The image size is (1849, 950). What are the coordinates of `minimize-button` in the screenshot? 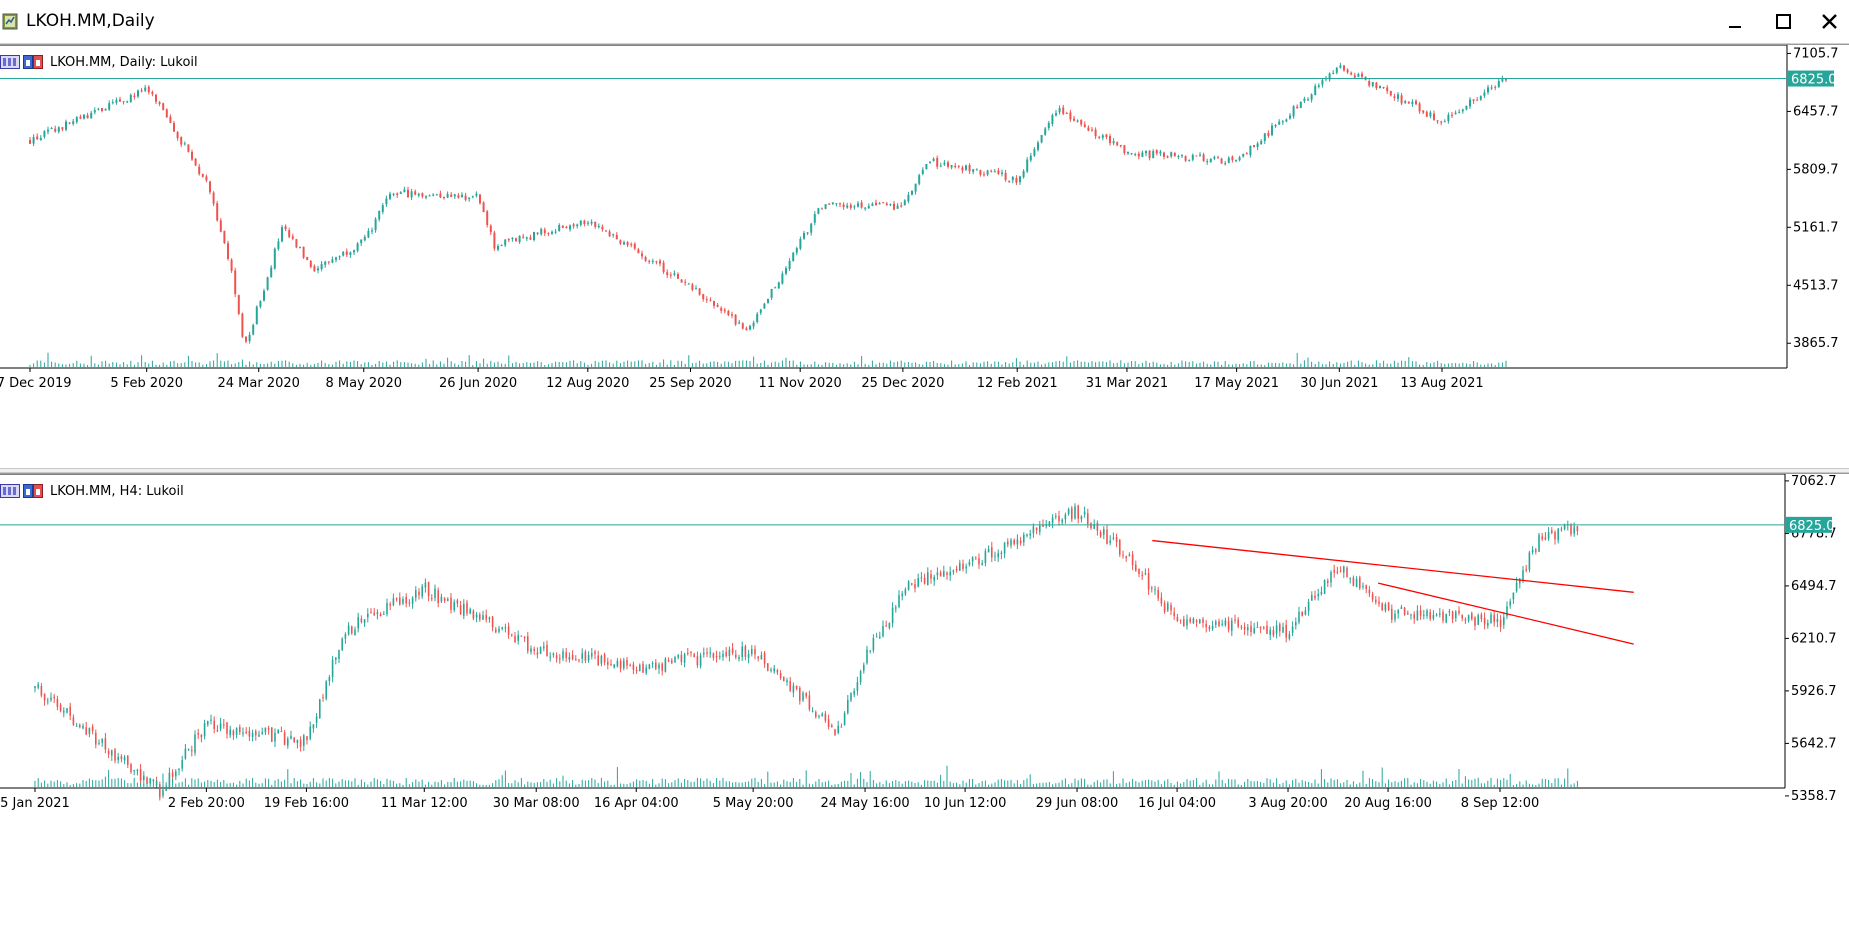 It's located at (1735, 22).